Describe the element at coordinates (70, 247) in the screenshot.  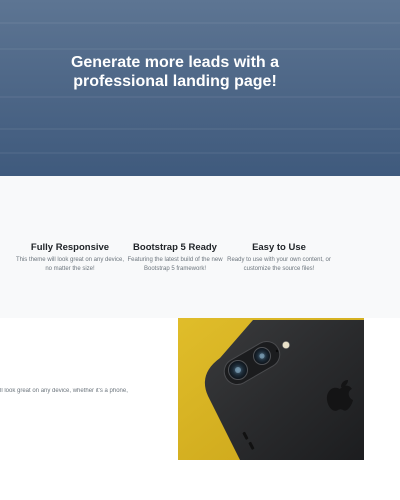
I see `feature-title: Fully Responsive` at that location.